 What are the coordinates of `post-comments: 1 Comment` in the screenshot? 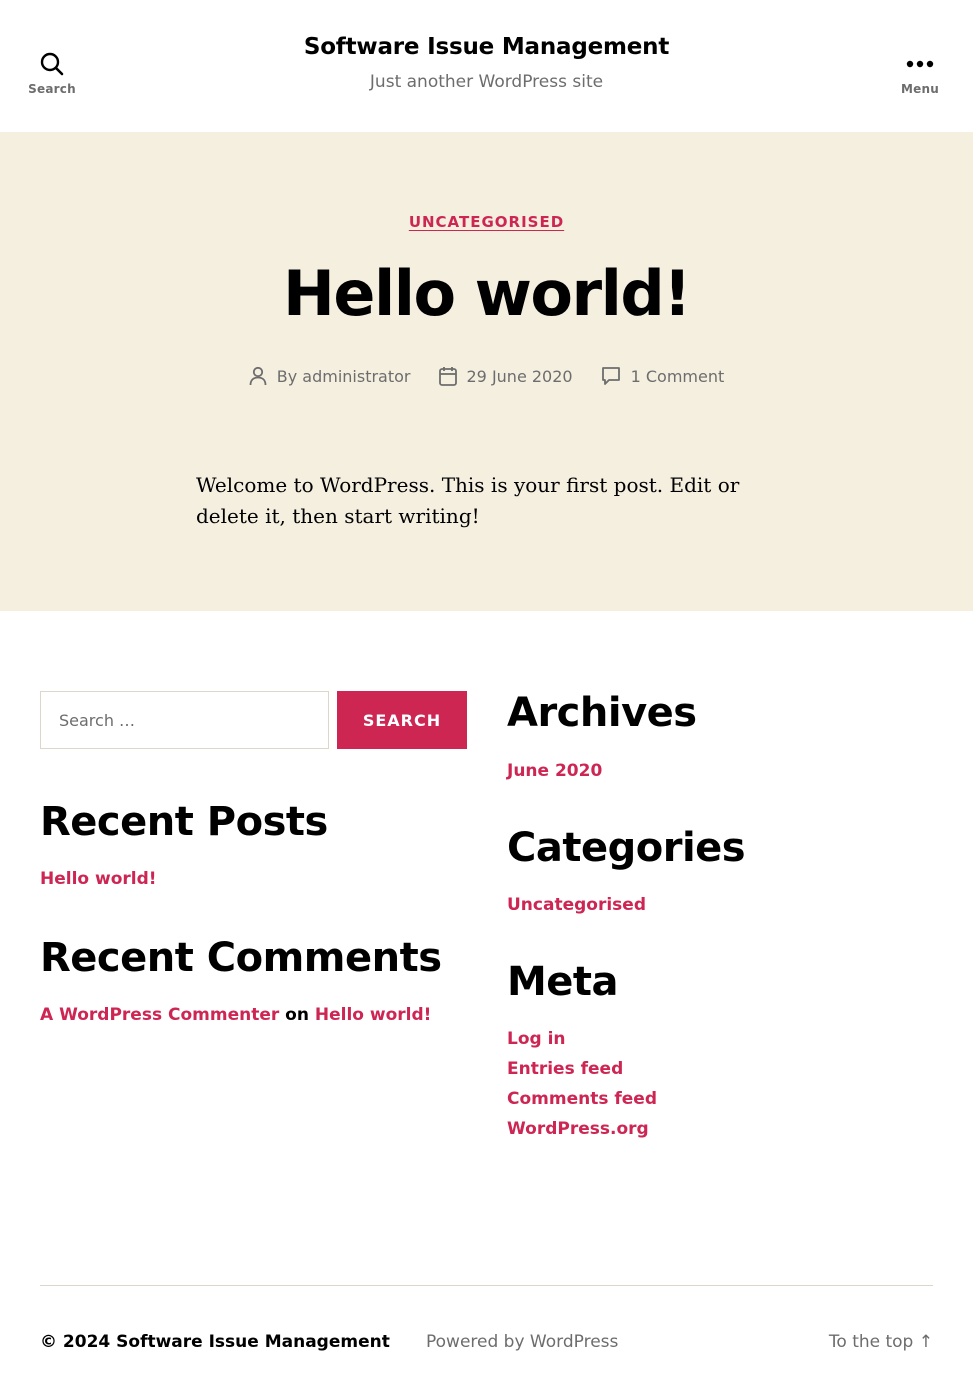 It's located at (663, 376).